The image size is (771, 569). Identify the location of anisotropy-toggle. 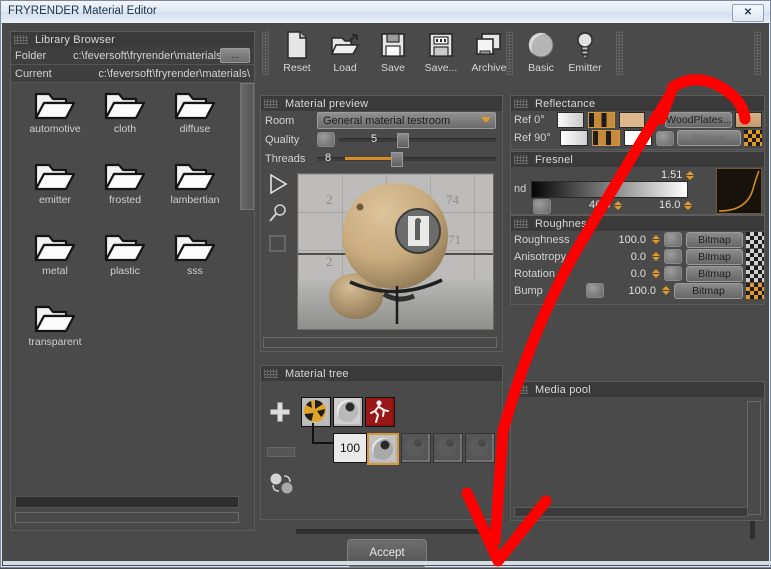
(673, 256).